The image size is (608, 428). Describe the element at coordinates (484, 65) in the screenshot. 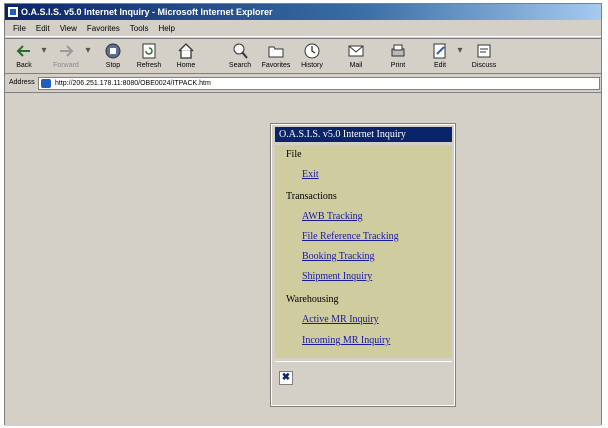

I see `discuss-label: Discuss` at that location.